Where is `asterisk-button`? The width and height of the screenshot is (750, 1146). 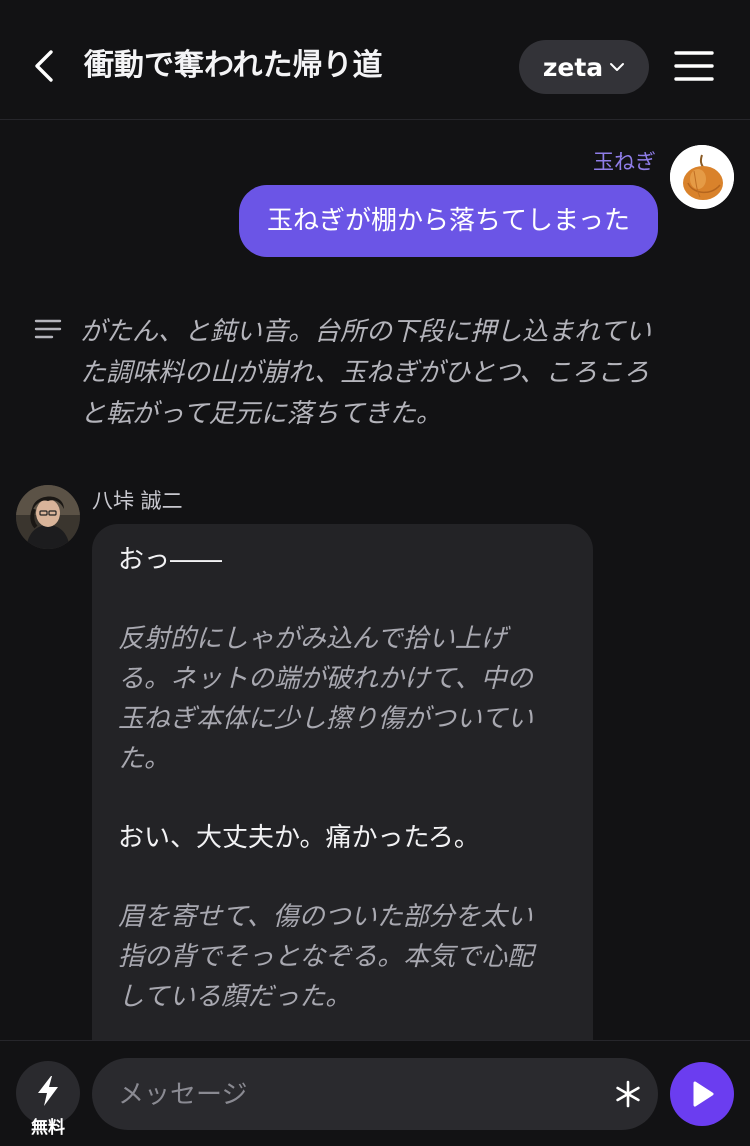 asterisk-button is located at coordinates (628, 1094).